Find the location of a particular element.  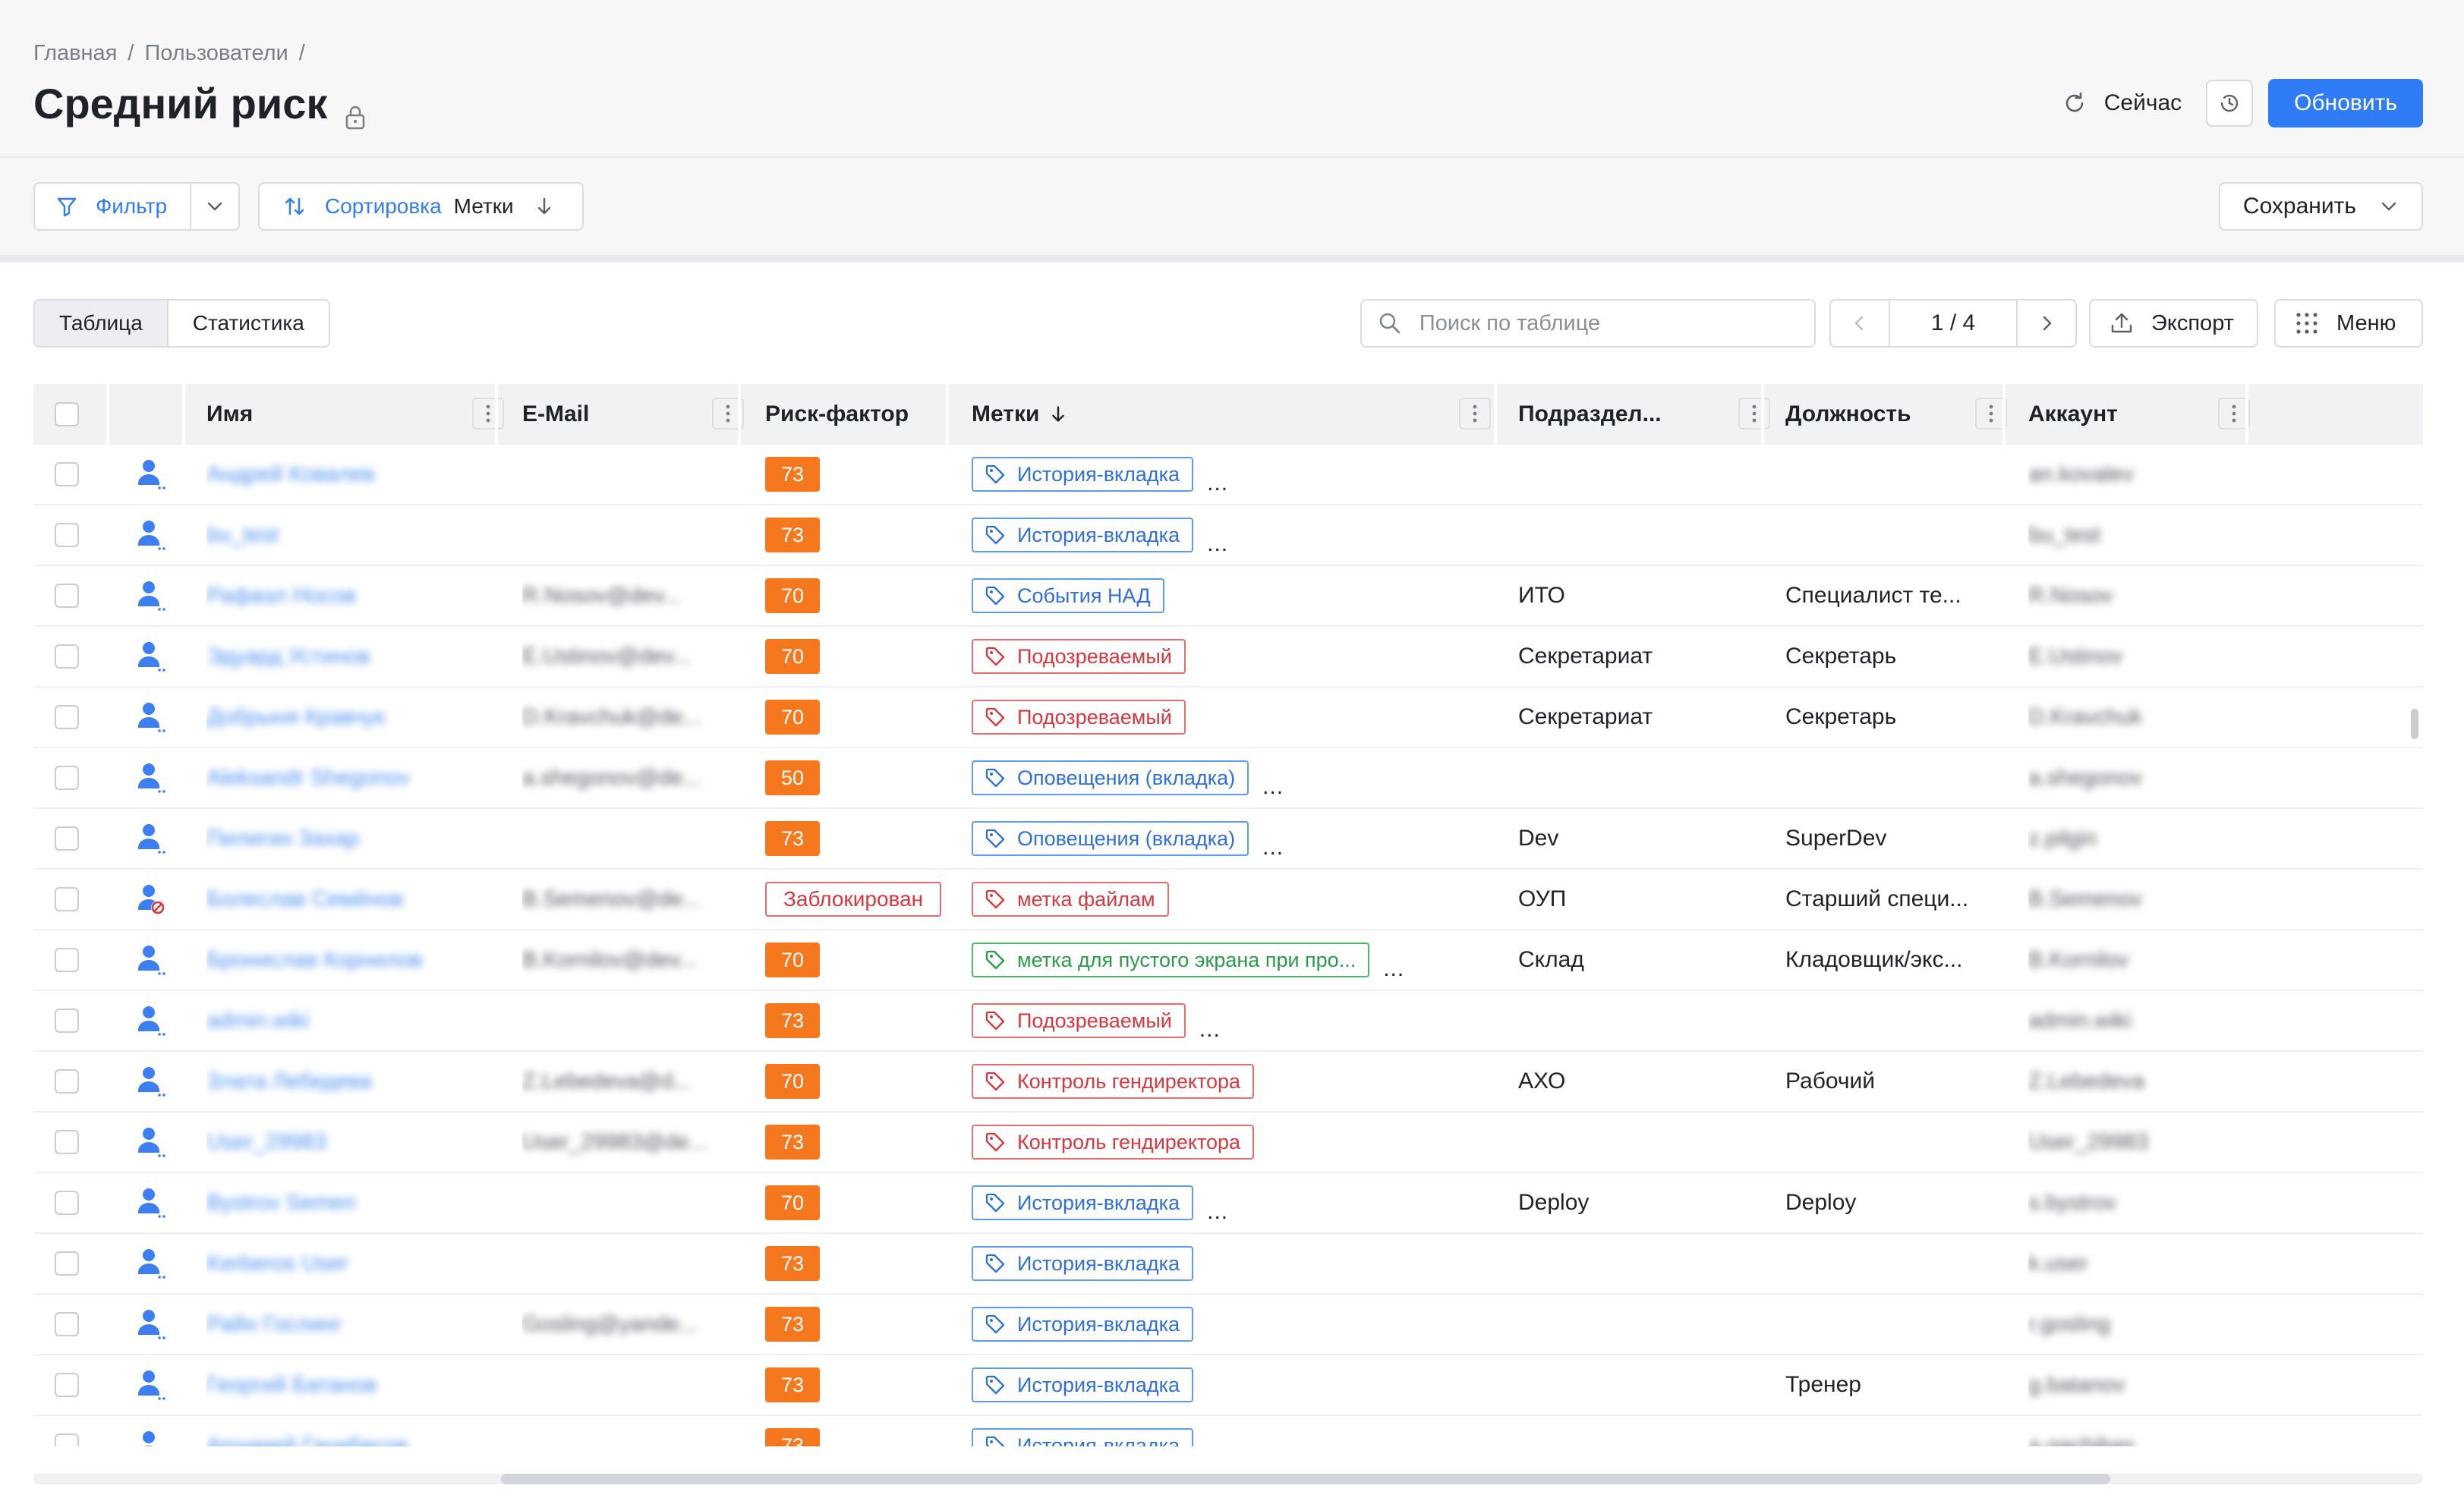

user-name-link: Архимей Гачибасов is located at coordinates (307, 1440).